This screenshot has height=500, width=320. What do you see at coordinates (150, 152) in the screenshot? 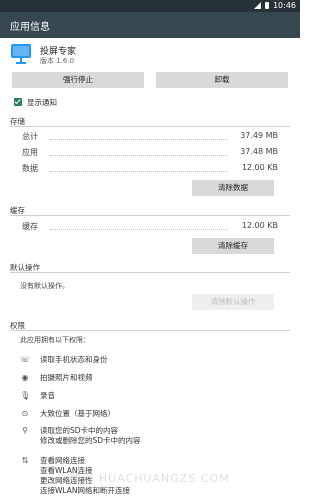
I see `storage-row-app: 应用 37.48 MB` at bounding box center [150, 152].